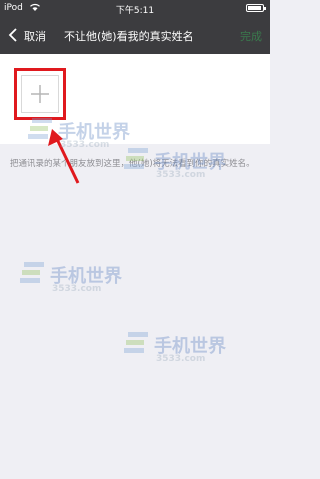  I want to click on annotation-arrow, so click(64, 156).